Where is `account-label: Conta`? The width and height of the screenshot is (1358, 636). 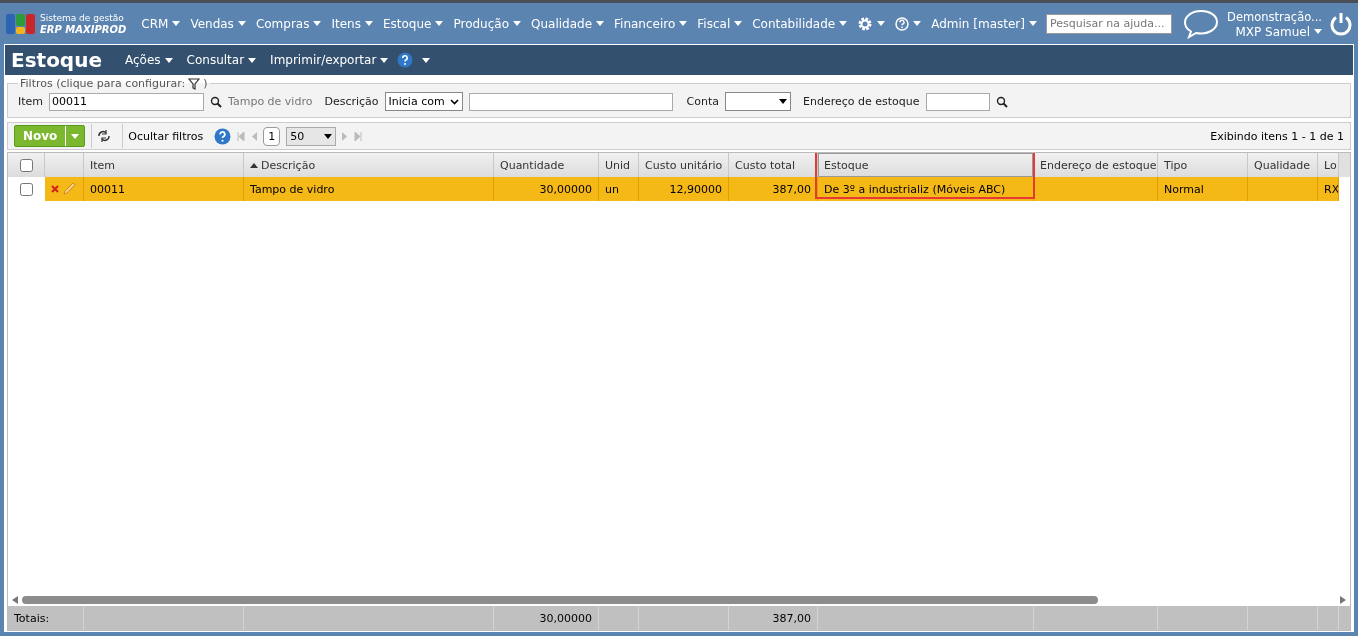 account-label: Conta is located at coordinates (702, 101).